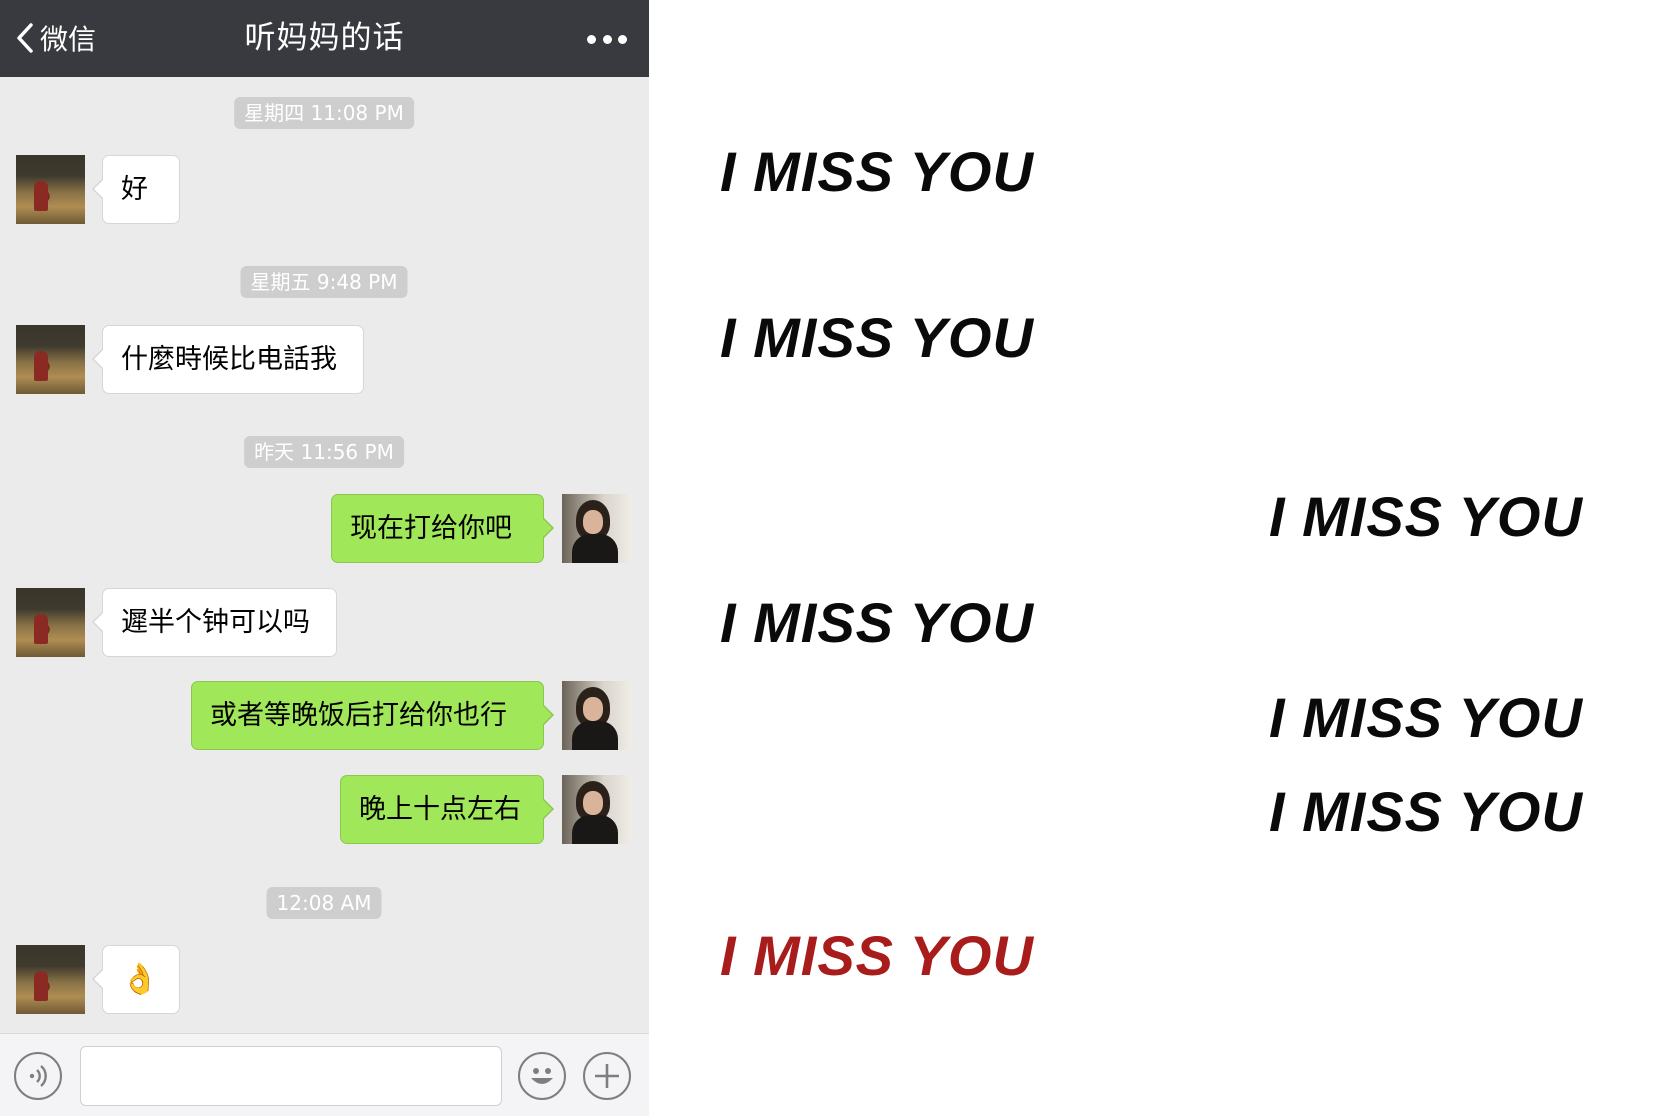  I want to click on incoming-message: 遲半个钟可以吗, so click(214, 622).